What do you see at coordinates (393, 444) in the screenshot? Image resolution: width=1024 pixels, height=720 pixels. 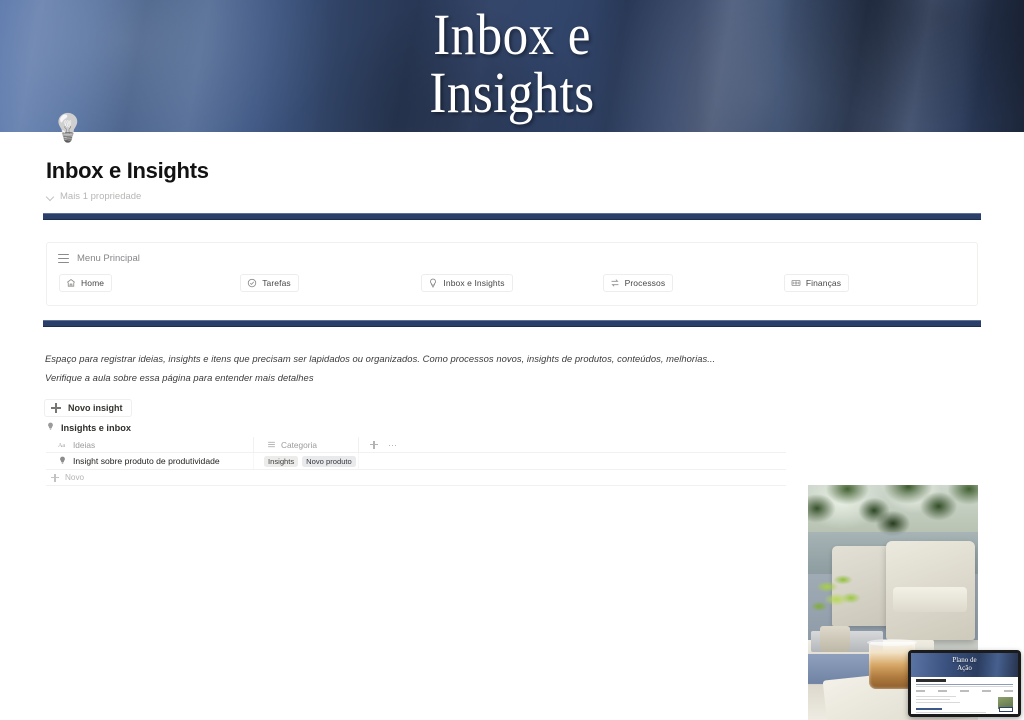 I see `ellipsis-icon: ⋯` at bounding box center [393, 444].